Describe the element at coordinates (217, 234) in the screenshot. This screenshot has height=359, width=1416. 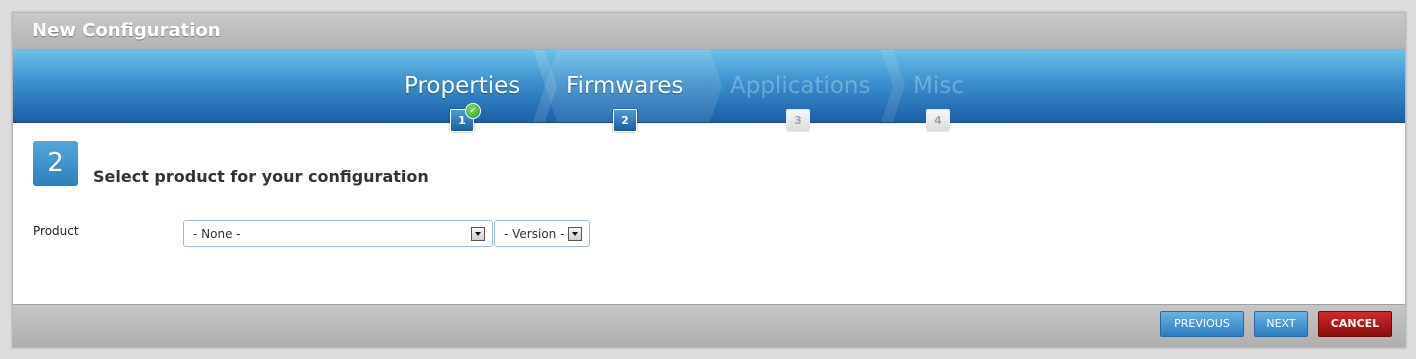
I see `product-select-value: - None -` at that location.